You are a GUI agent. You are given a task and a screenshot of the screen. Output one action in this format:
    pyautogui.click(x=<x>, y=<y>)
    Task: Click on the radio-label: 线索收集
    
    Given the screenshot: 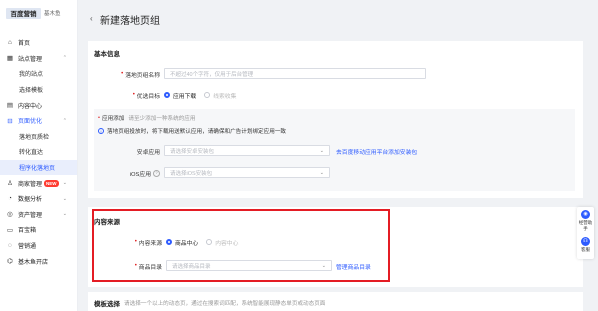 What is the action you would take?
    pyautogui.click(x=225, y=96)
    